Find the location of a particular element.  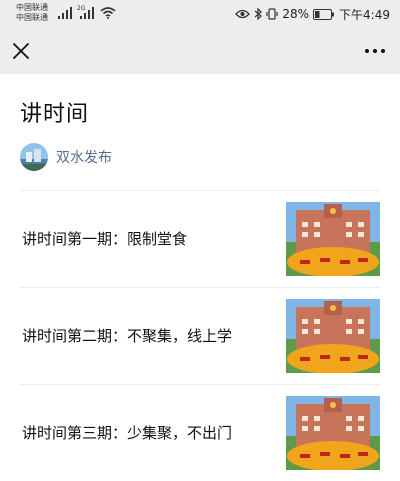

vibrate-icon is located at coordinates (272, 14).